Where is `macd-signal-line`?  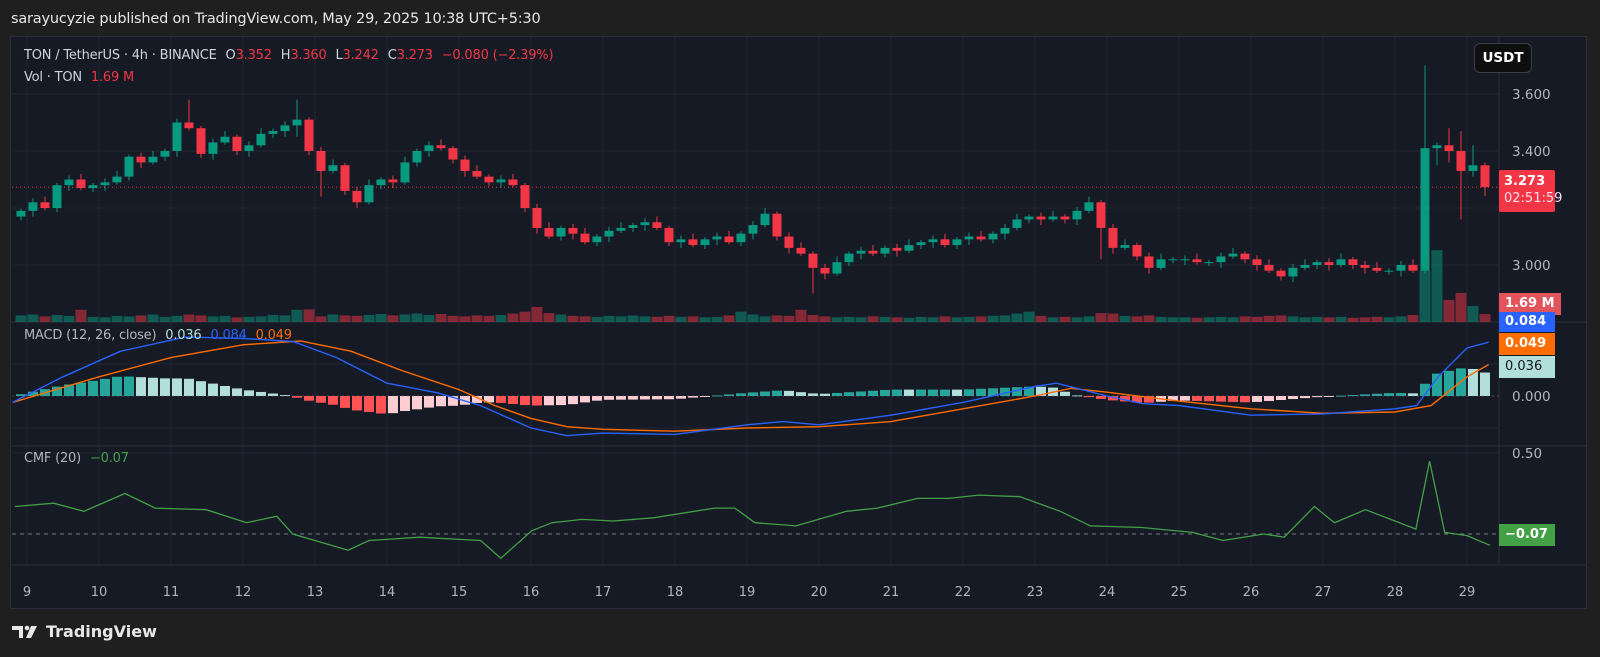
macd-signal-line is located at coordinates (750, 386).